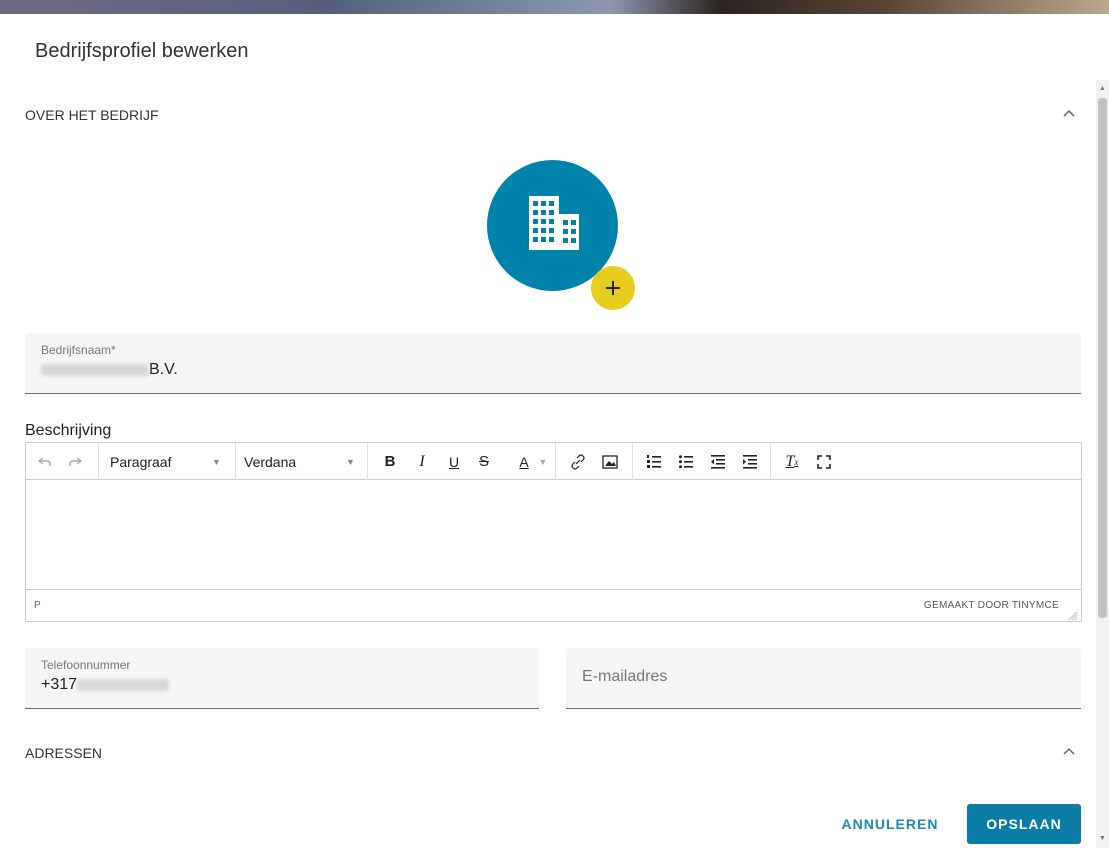 The image size is (1109, 848). Describe the element at coordinates (1024, 824) in the screenshot. I see `save-button: OPSLAAN` at that location.